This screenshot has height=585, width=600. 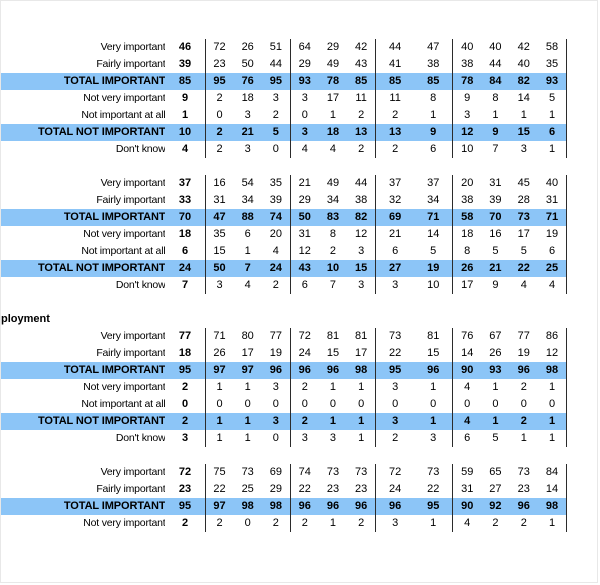 What do you see at coordinates (219, 506) in the screenshot?
I see `data-cell: 97` at bounding box center [219, 506].